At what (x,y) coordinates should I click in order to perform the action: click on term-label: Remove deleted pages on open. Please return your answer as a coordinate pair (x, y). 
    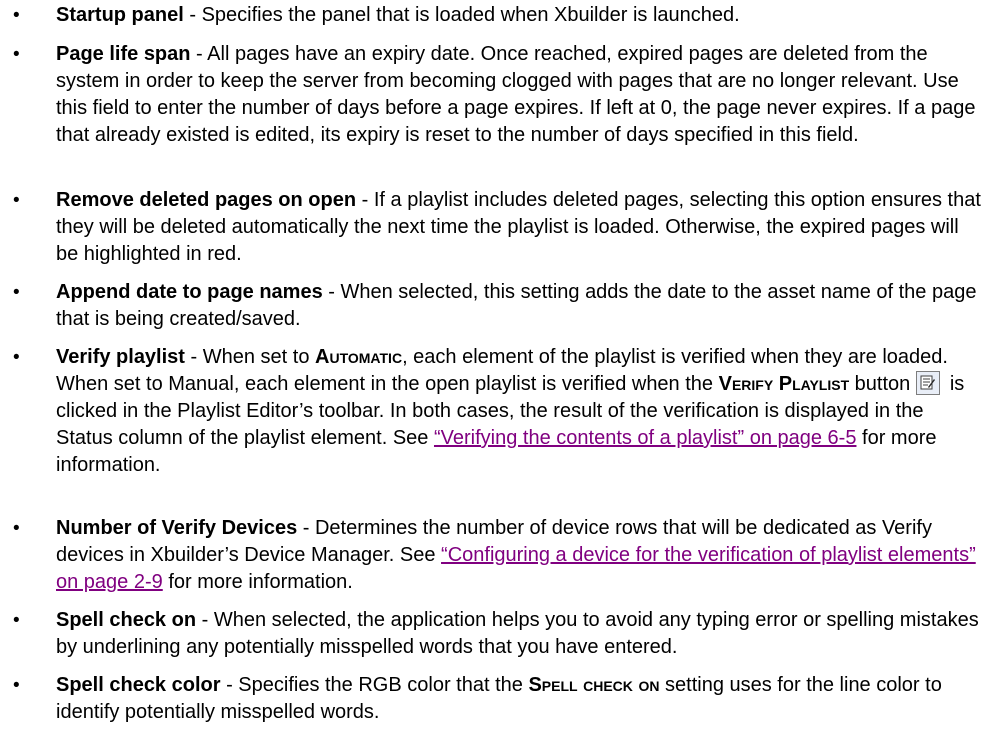
    Looking at the image, I should click on (206, 200).